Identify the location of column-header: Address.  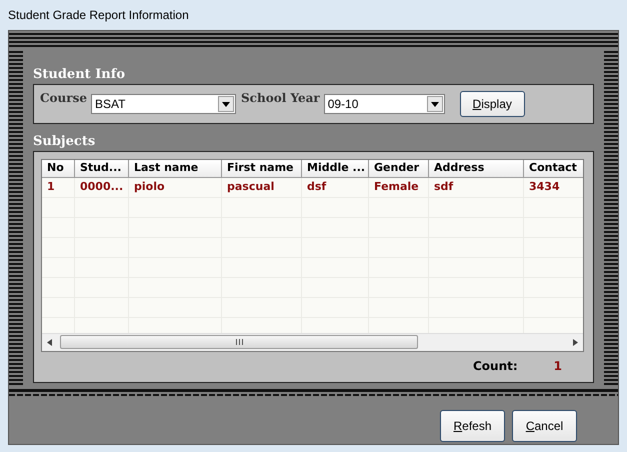
(476, 168).